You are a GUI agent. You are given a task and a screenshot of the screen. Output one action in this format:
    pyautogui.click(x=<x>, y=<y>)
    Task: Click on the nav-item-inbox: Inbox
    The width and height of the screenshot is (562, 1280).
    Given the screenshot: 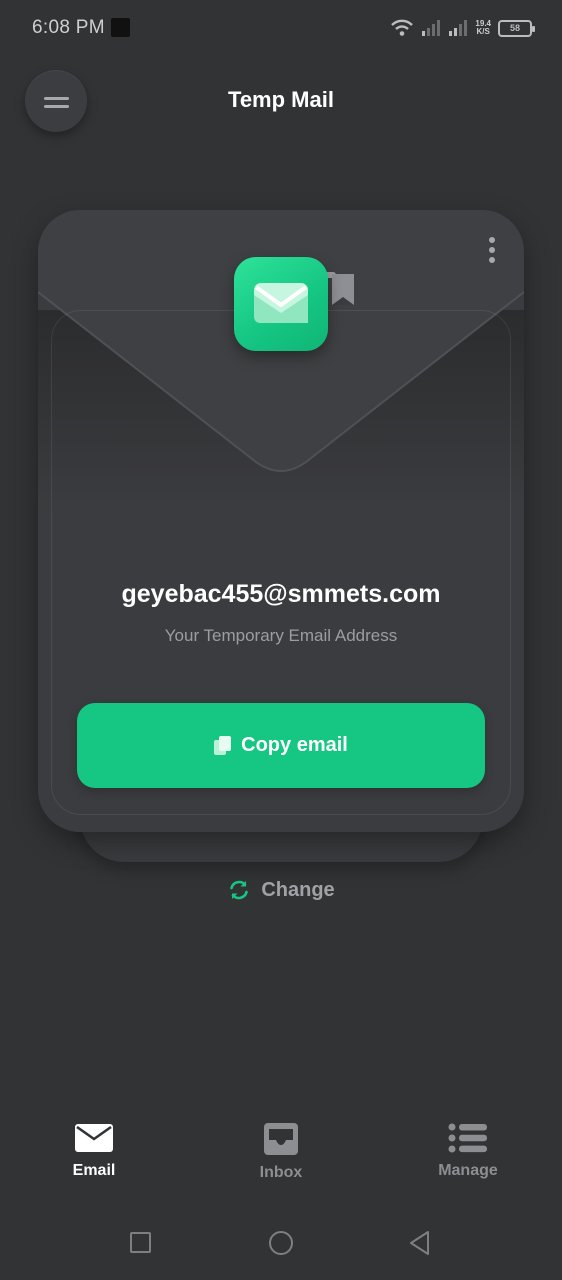 What is the action you would take?
    pyautogui.click(x=281, y=1152)
    